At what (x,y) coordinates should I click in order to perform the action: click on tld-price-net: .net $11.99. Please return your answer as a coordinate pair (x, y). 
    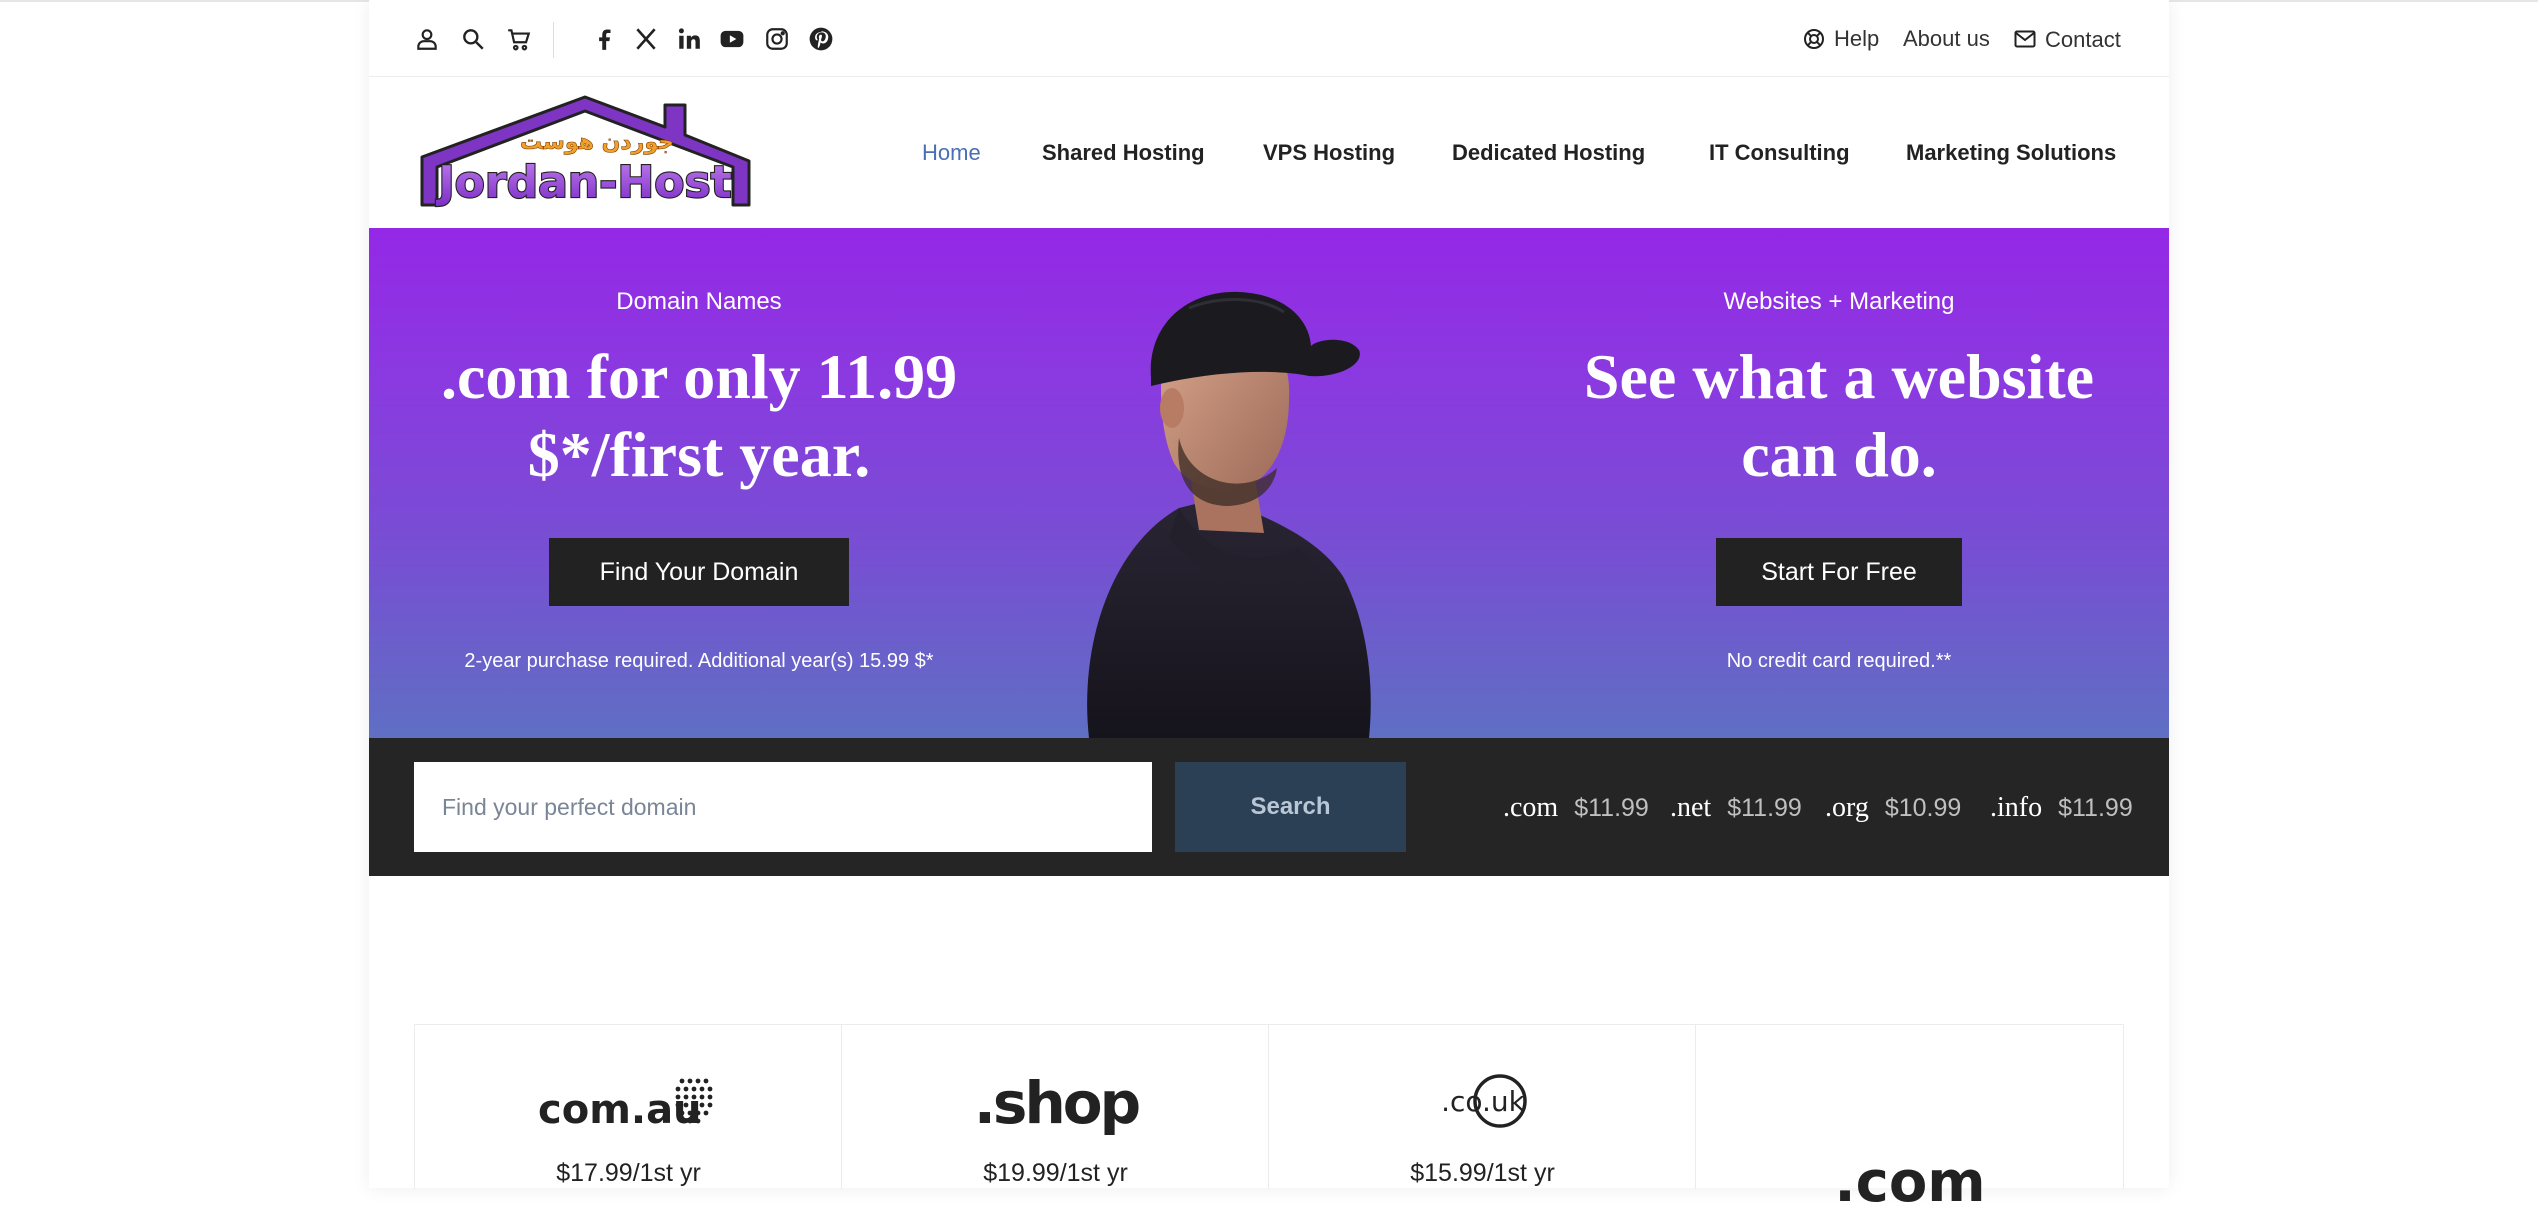
    Looking at the image, I should click on (1736, 808).